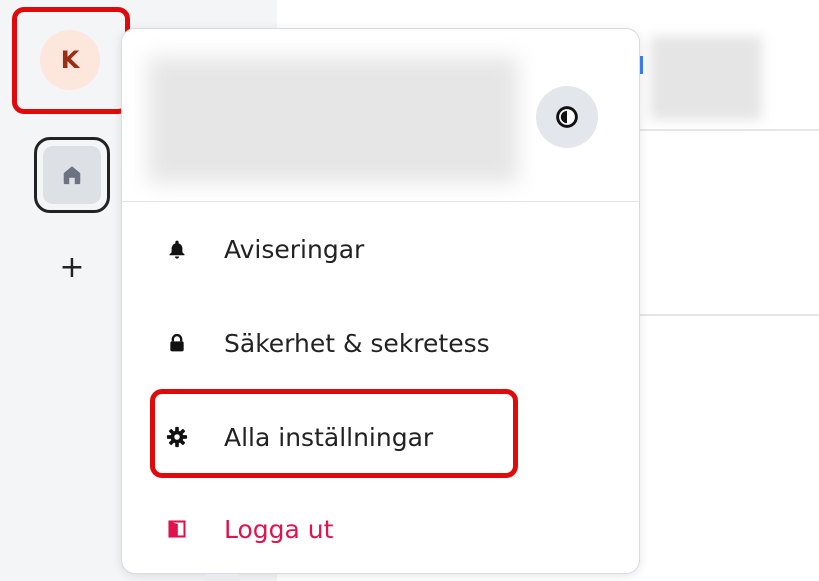 The width and height of the screenshot is (819, 581). What do you see at coordinates (380, 201) in the screenshot?
I see `menu-divider` at bounding box center [380, 201].